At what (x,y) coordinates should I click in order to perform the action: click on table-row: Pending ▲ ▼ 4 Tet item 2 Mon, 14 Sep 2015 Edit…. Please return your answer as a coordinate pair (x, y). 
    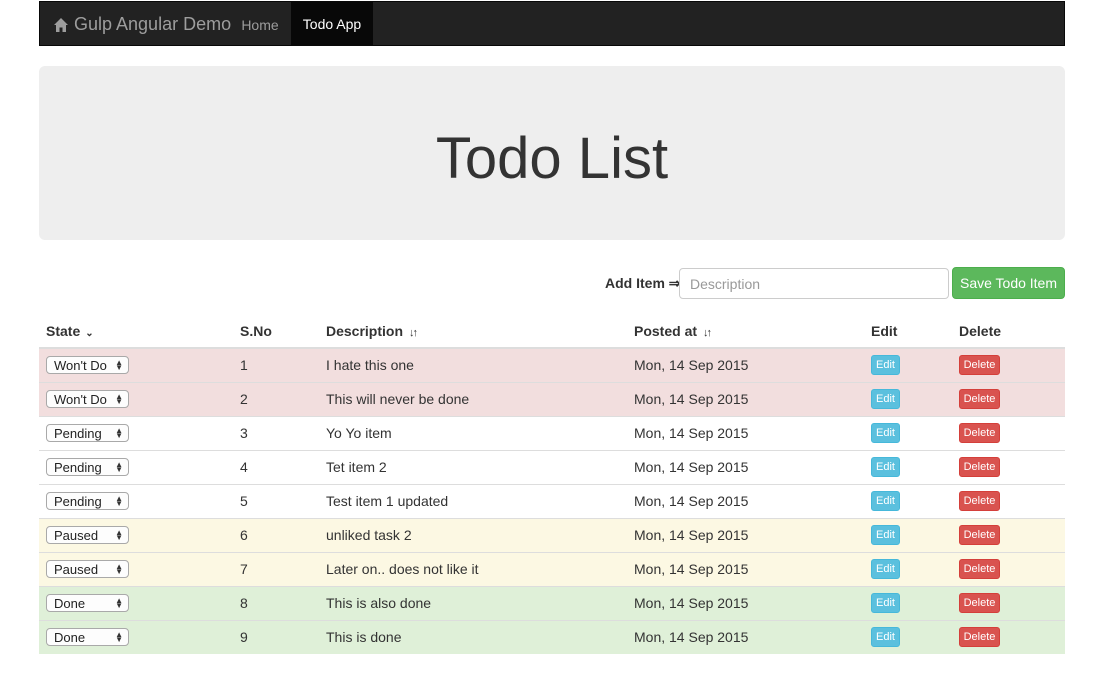
    Looking at the image, I should click on (552, 466).